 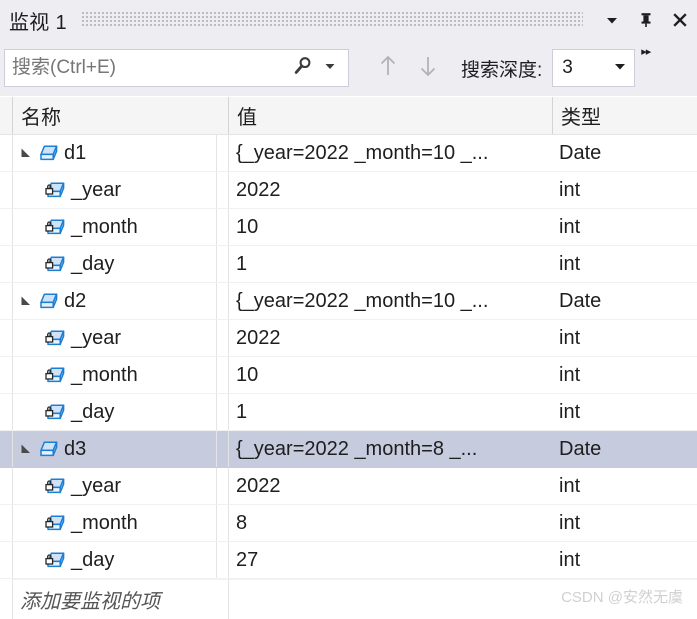 I want to click on row-name-cell: d2, so click(x=120, y=301).